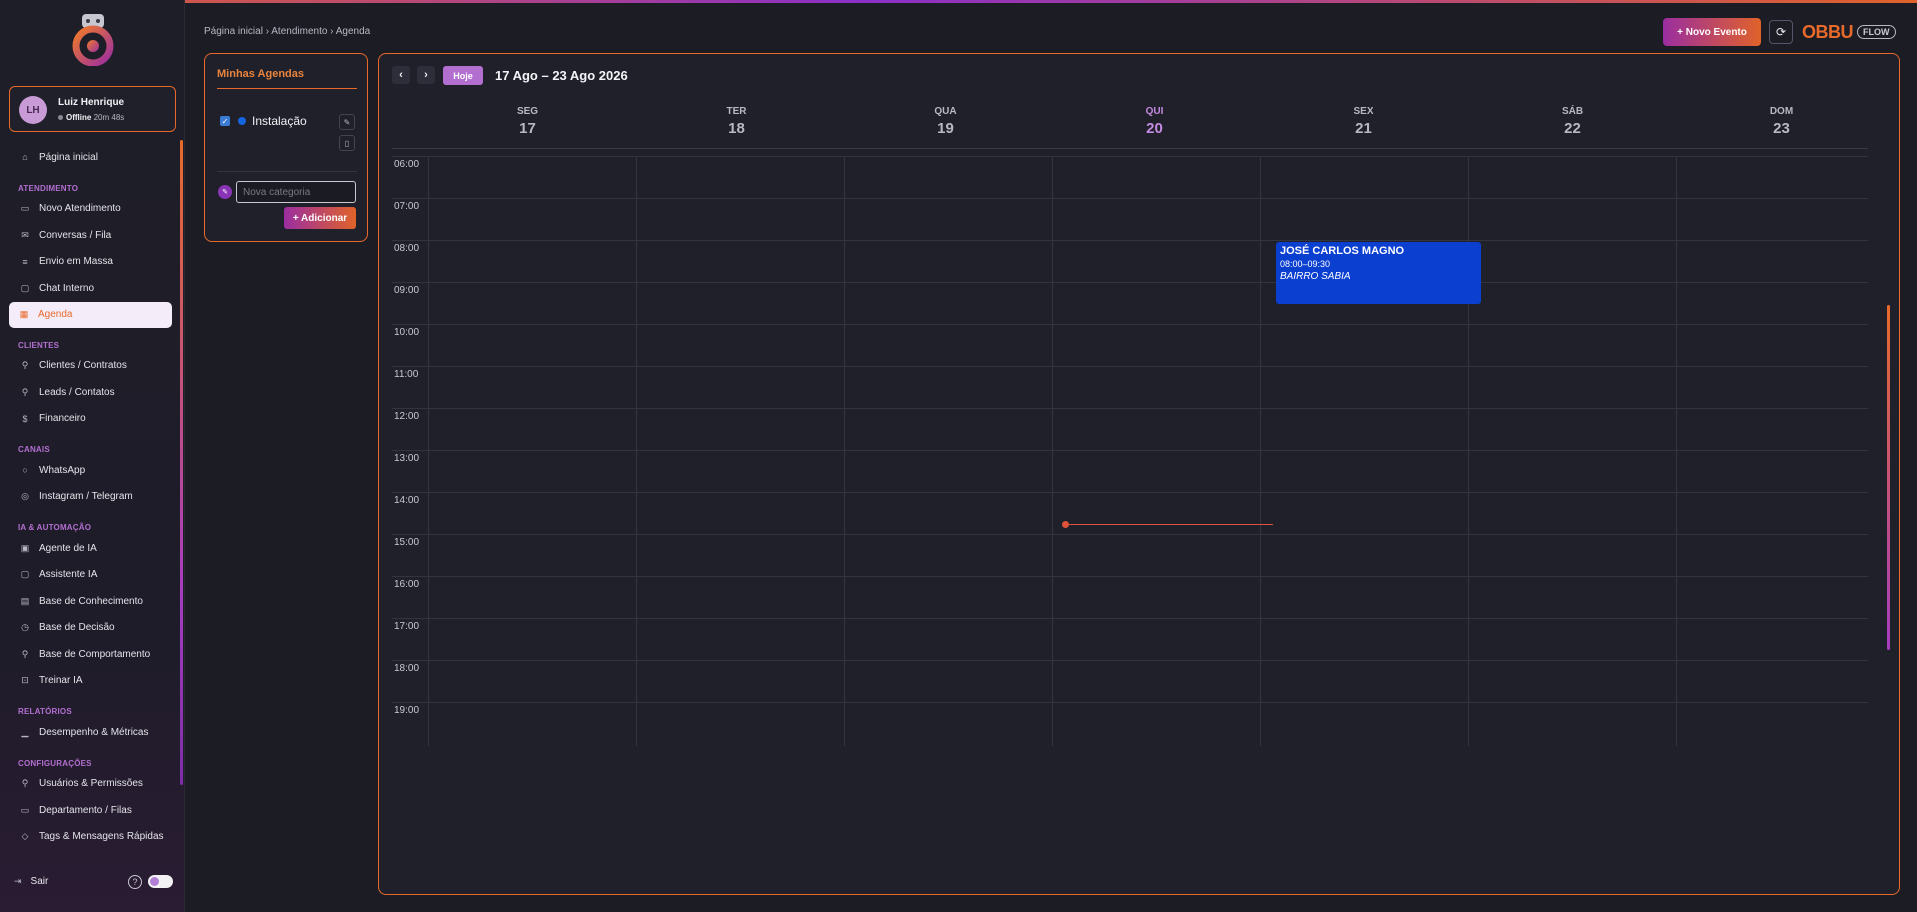 This screenshot has height=912, width=1917. I want to click on sidebar-item-whatsapp: ○ WhatsApp, so click(90, 470).